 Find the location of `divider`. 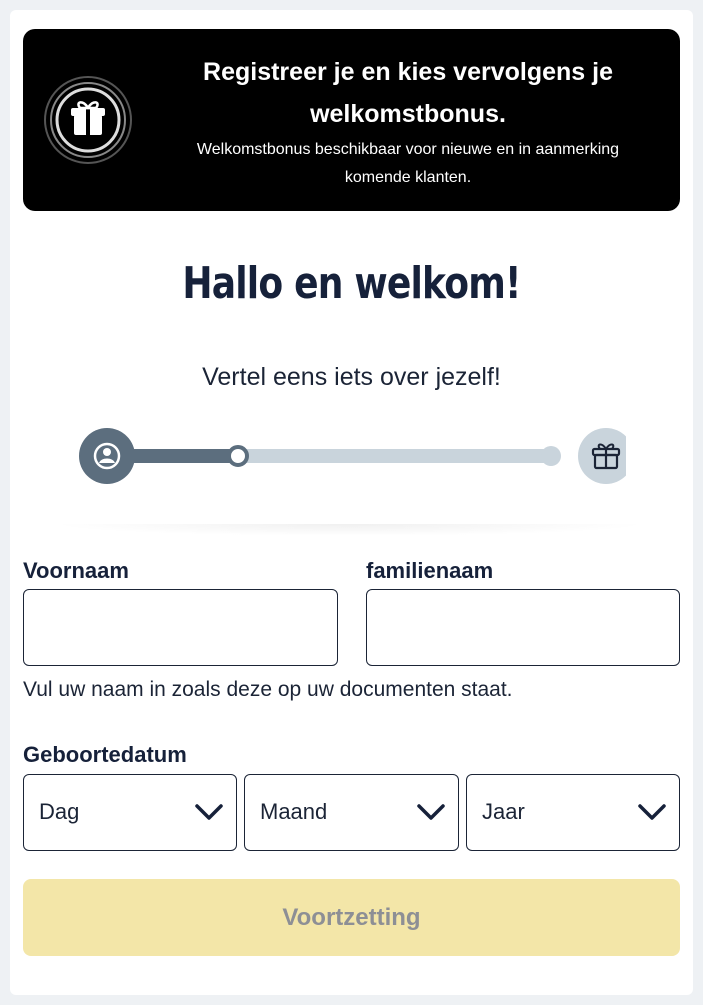

divider is located at coordinates (350, 530).